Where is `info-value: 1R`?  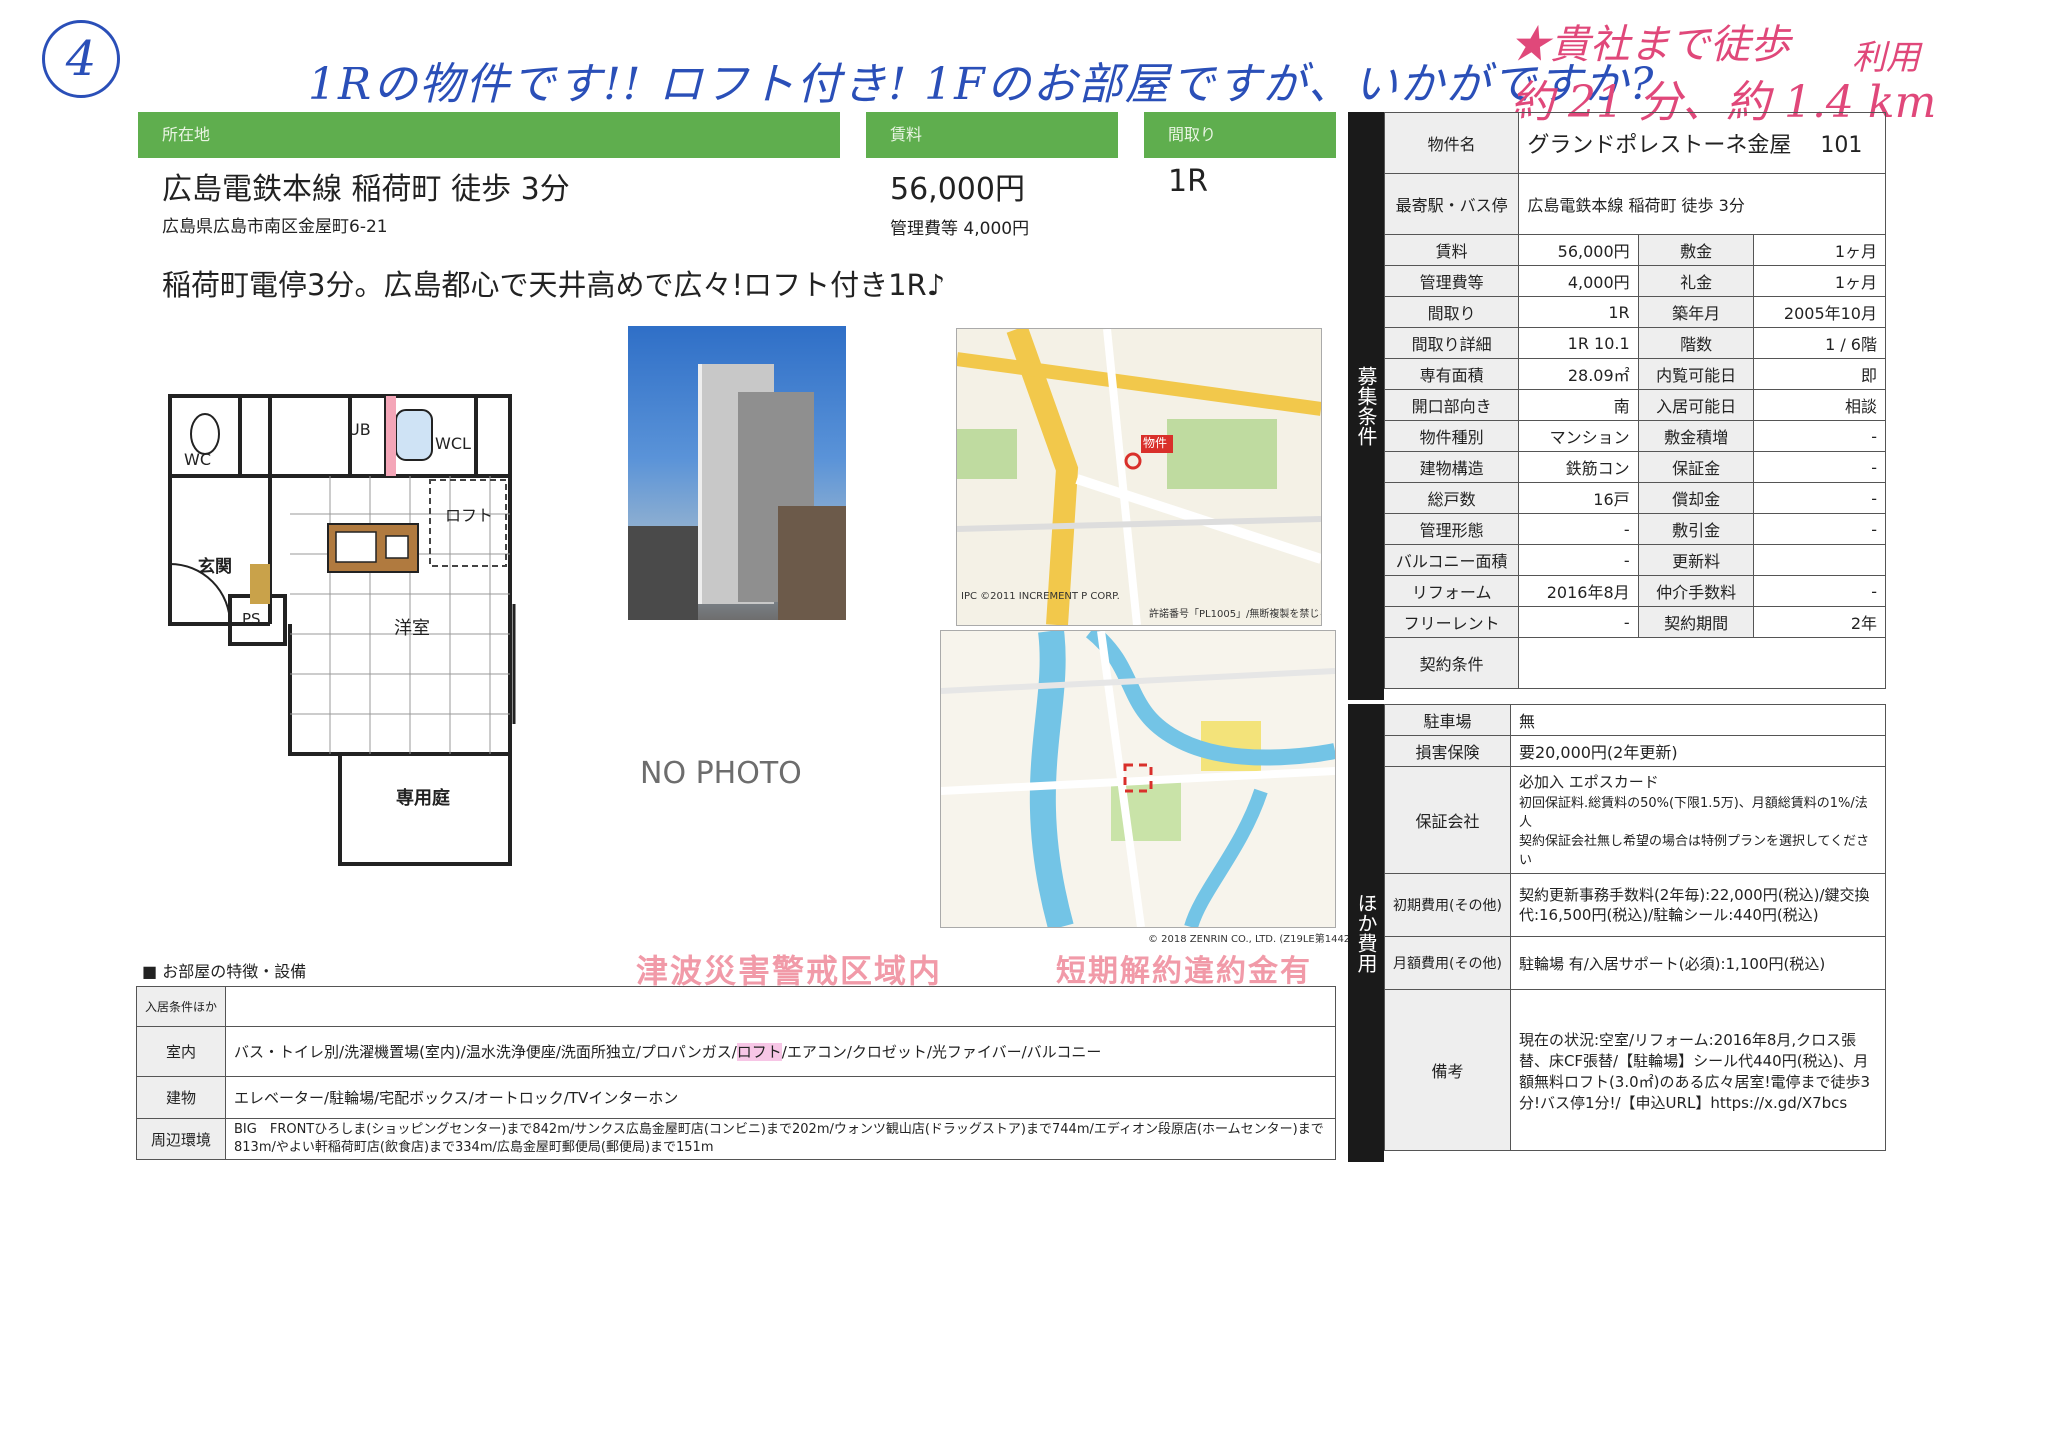
info-value: 1R is located at coordinates (1578, 312).